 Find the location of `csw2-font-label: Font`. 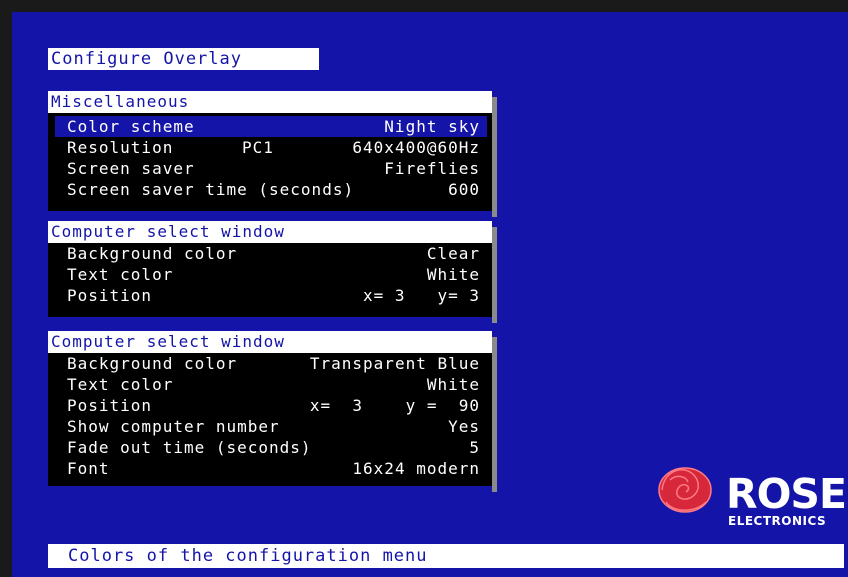

csw2-font-label: Font is located at coordinates (88, 468).